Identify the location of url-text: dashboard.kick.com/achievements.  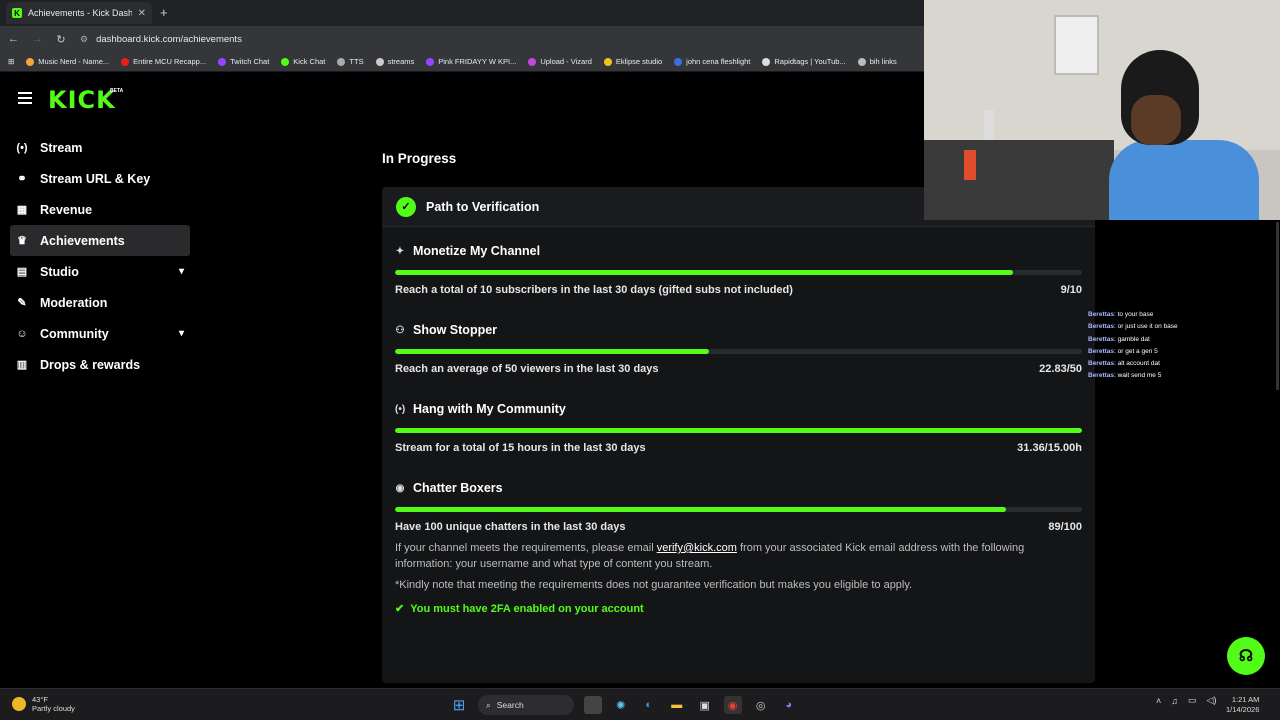
(169, 39).